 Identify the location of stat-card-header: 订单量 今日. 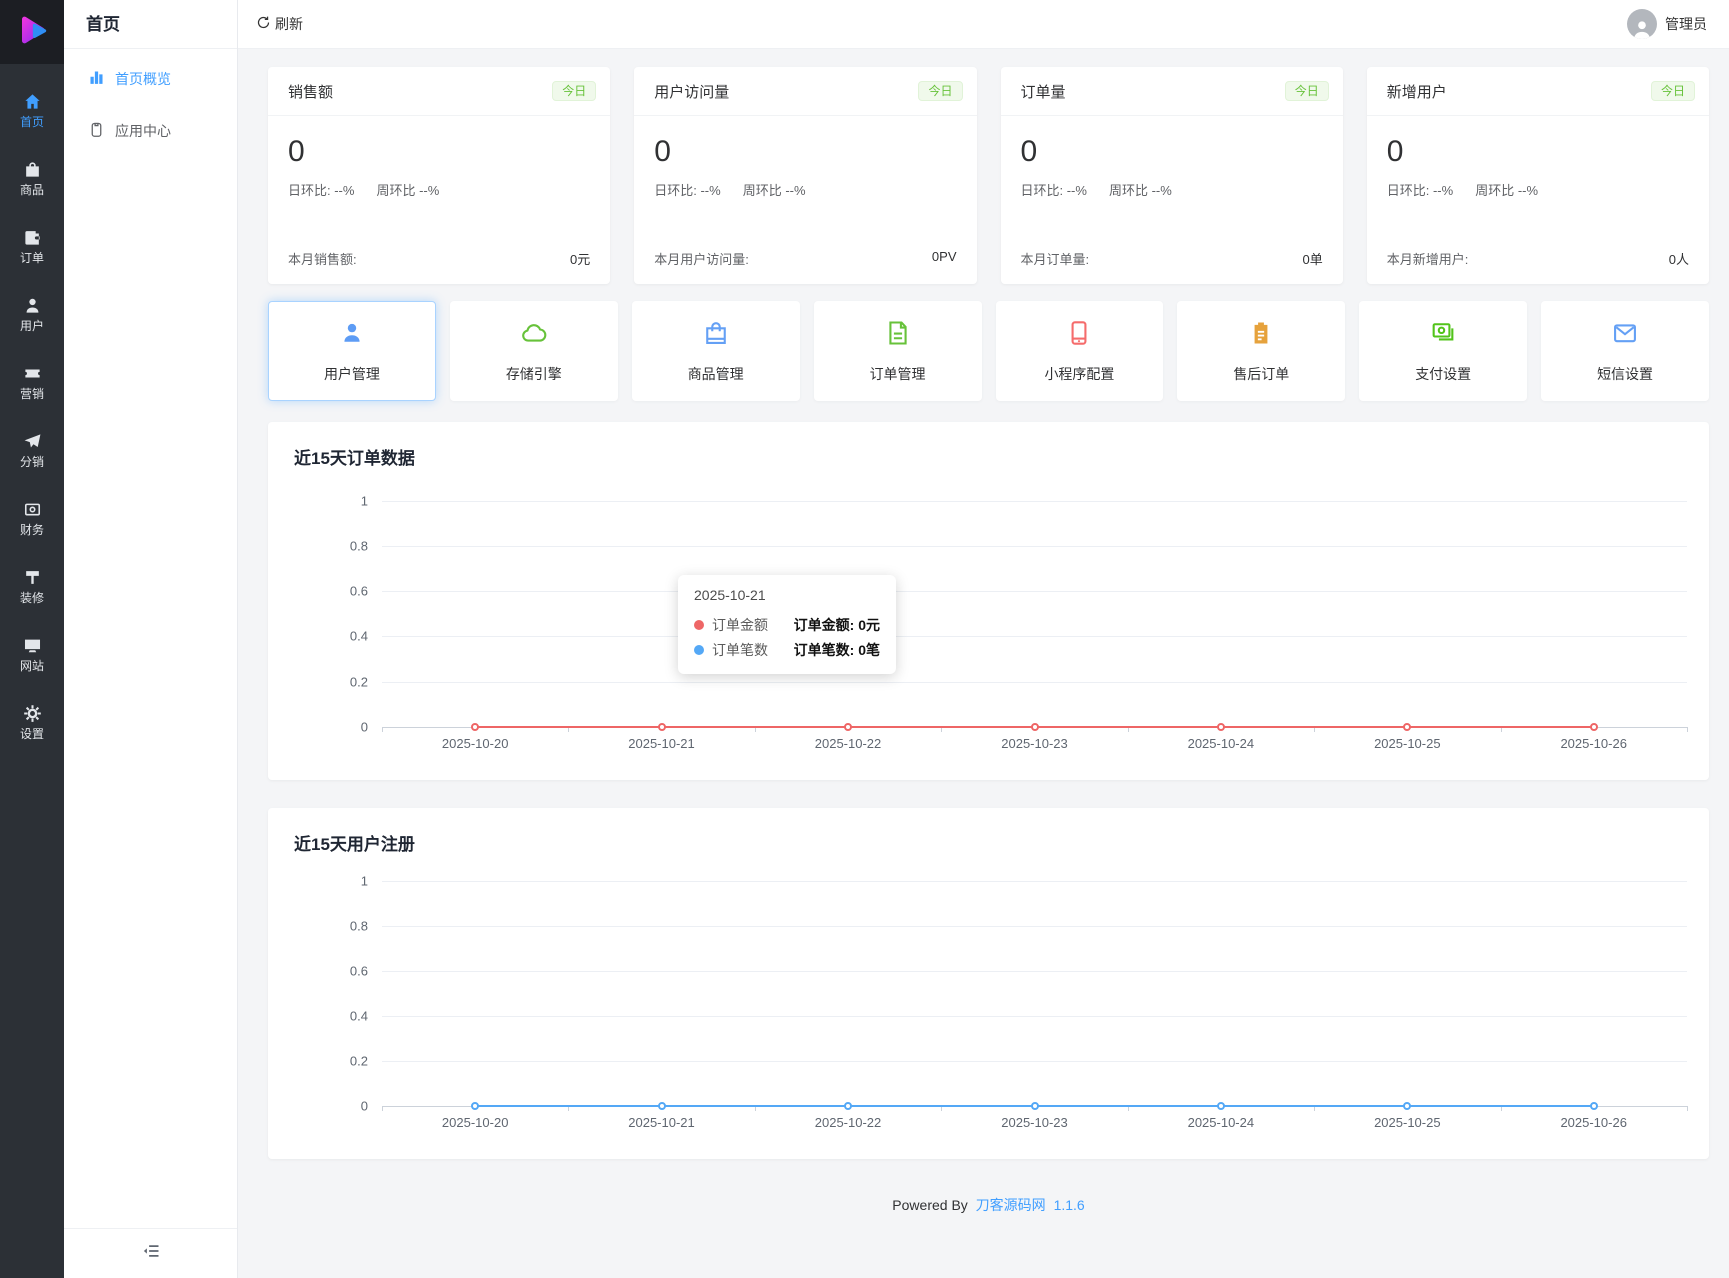
(1171, 91).